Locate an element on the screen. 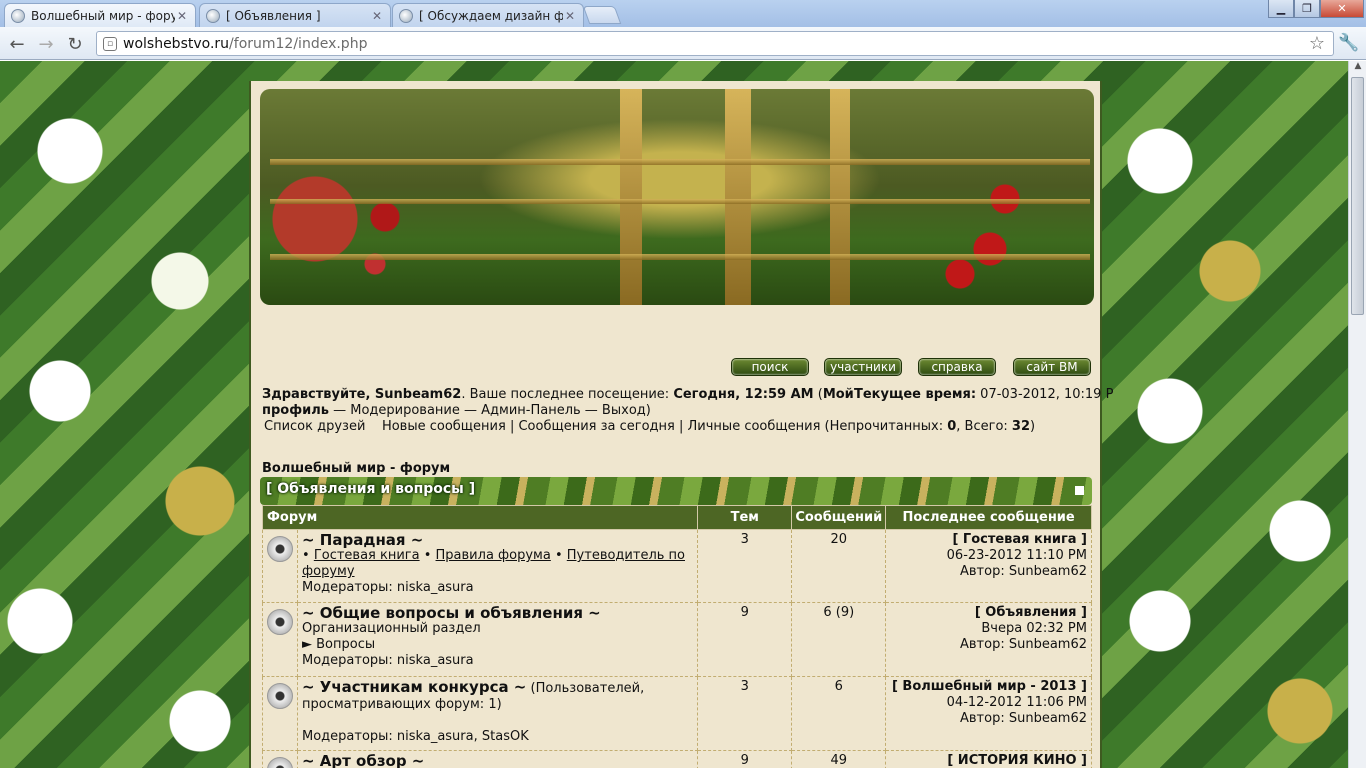 Image resolution: width=1366 pixels, height=768 pixels. last-post-title: [ Гостевая книга ] is located at coordinates (988, 540).